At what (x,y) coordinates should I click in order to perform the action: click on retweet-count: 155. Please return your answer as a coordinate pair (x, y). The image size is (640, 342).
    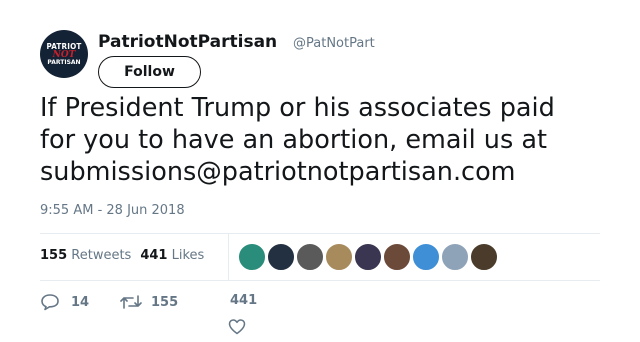
    Looking at the image, I should click on (165, 302).